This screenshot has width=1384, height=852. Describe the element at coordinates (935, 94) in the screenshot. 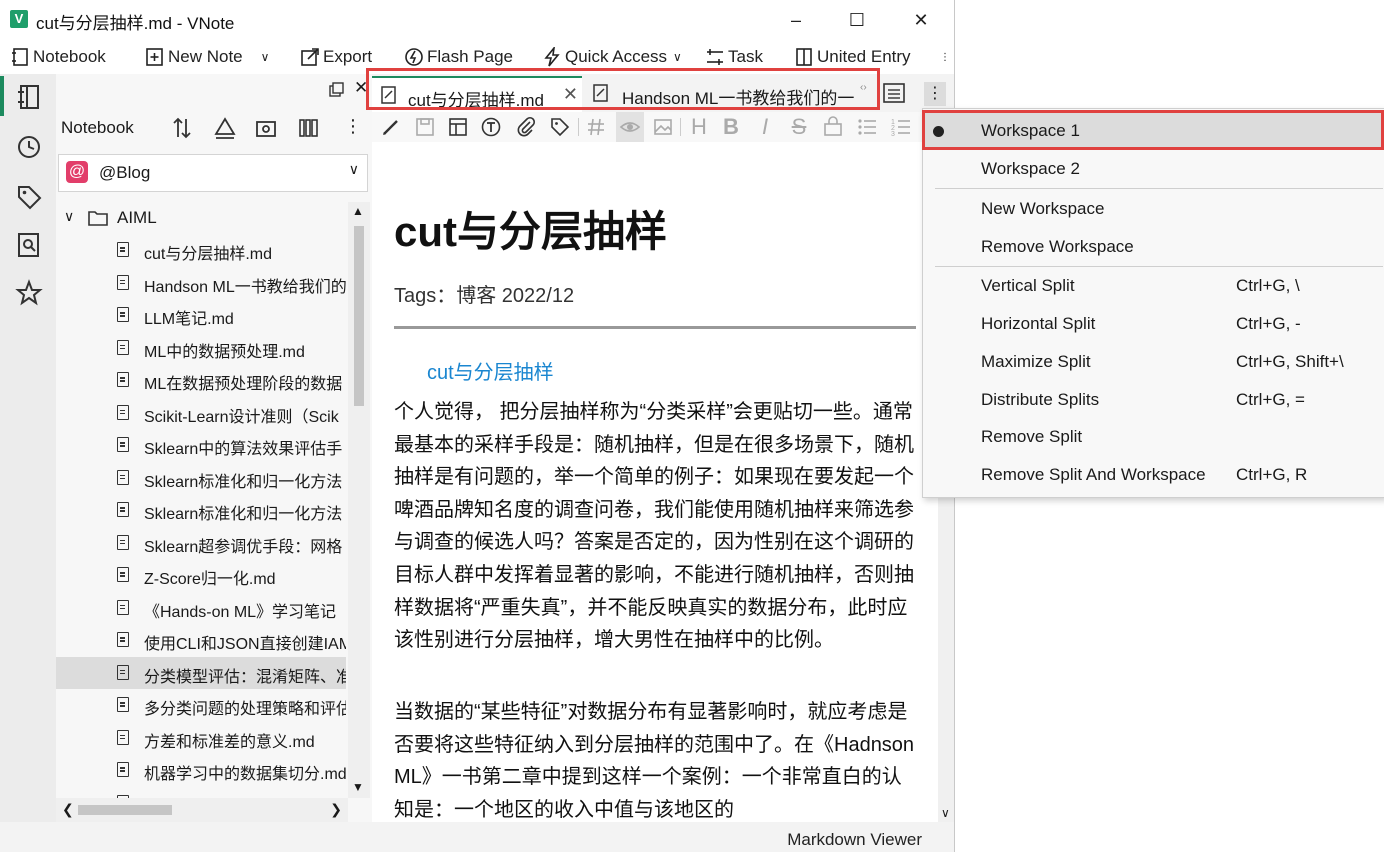

I see `workspace-menu-button: ⋮` at that location.